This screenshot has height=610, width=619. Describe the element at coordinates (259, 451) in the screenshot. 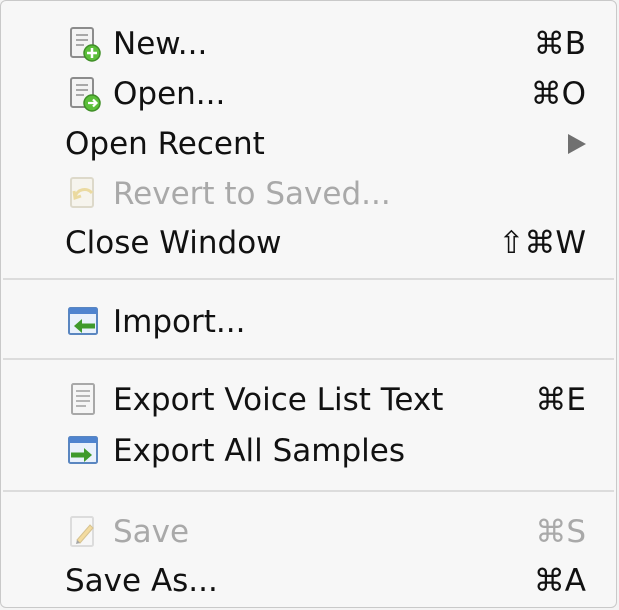

I see `menu-item-label: Export All Samples` at that location.